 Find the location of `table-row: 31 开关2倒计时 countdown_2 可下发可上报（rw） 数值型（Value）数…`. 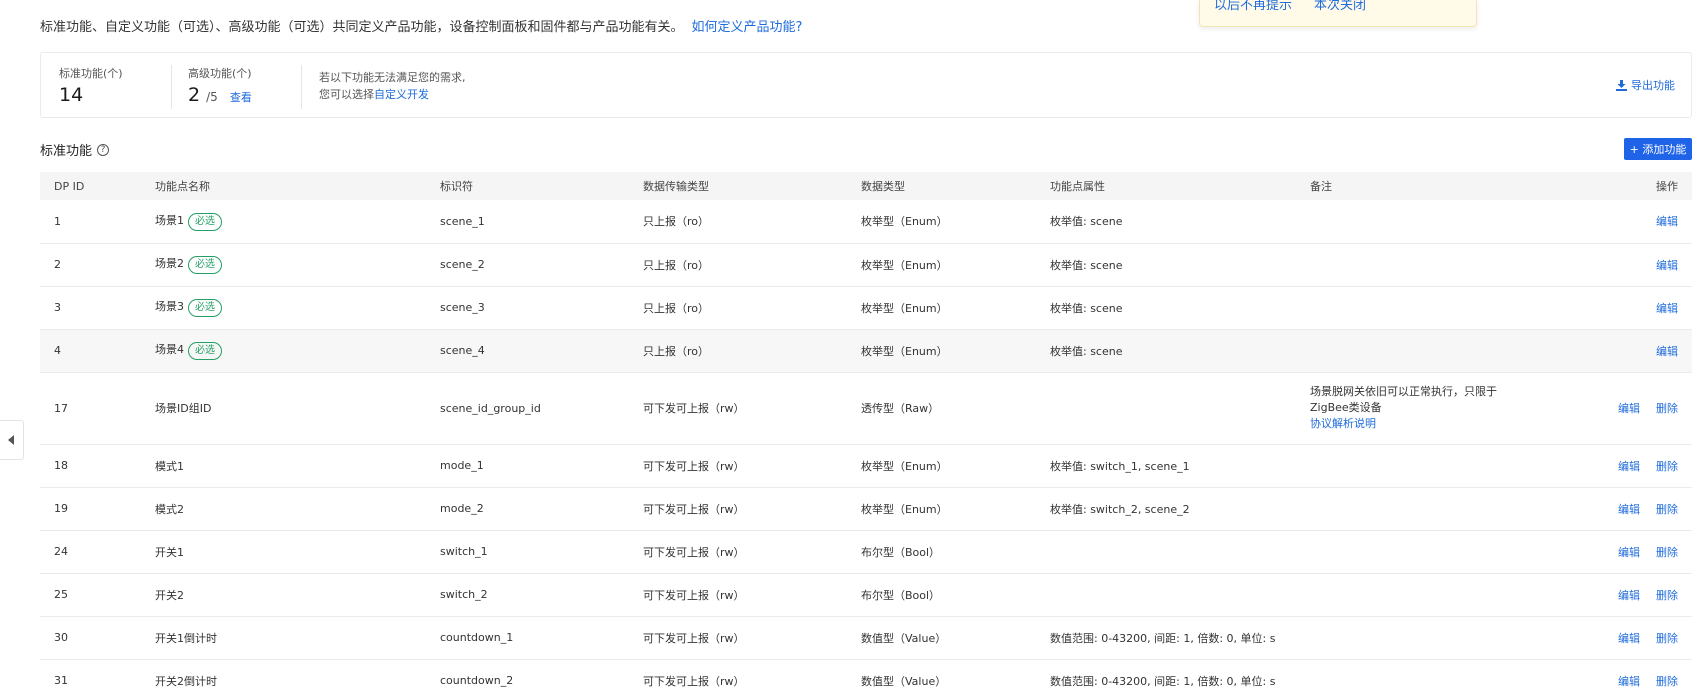

table-row: 31 开关2倒计时 countdown_2 可下发可上报（rw） 数值型（Value）数… is located at coordinates (866, 677).